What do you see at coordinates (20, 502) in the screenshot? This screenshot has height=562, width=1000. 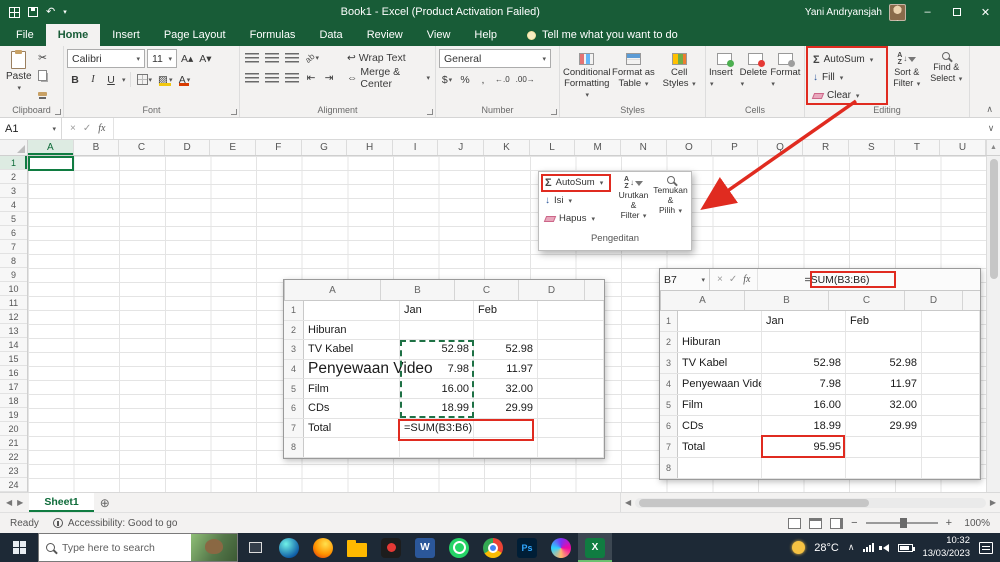 I see `sheet-nav-right-icon: ▶` at bounding box center [20, 502].